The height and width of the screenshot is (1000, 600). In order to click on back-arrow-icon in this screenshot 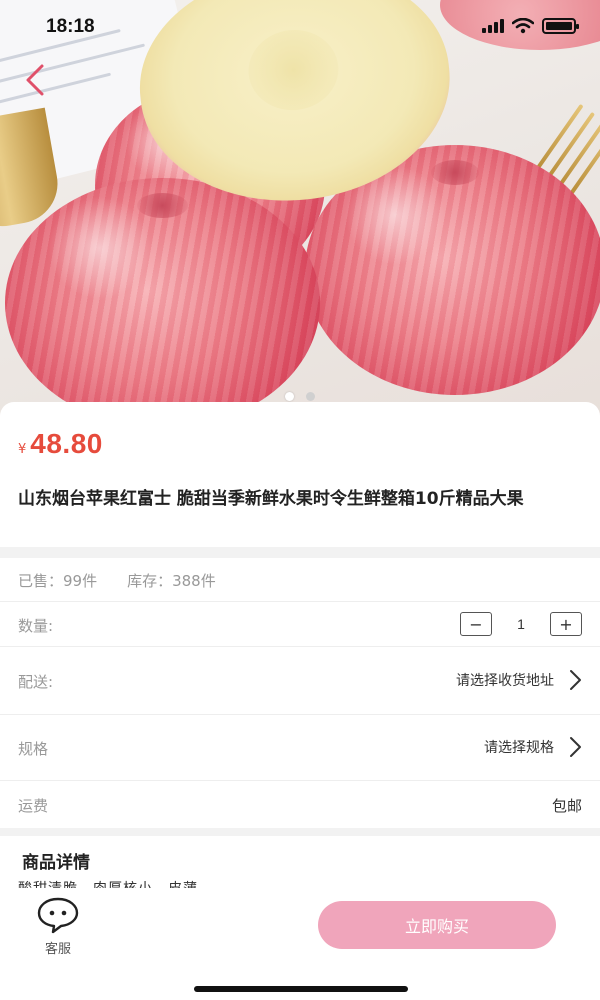, I will do `click(36, 80)`.